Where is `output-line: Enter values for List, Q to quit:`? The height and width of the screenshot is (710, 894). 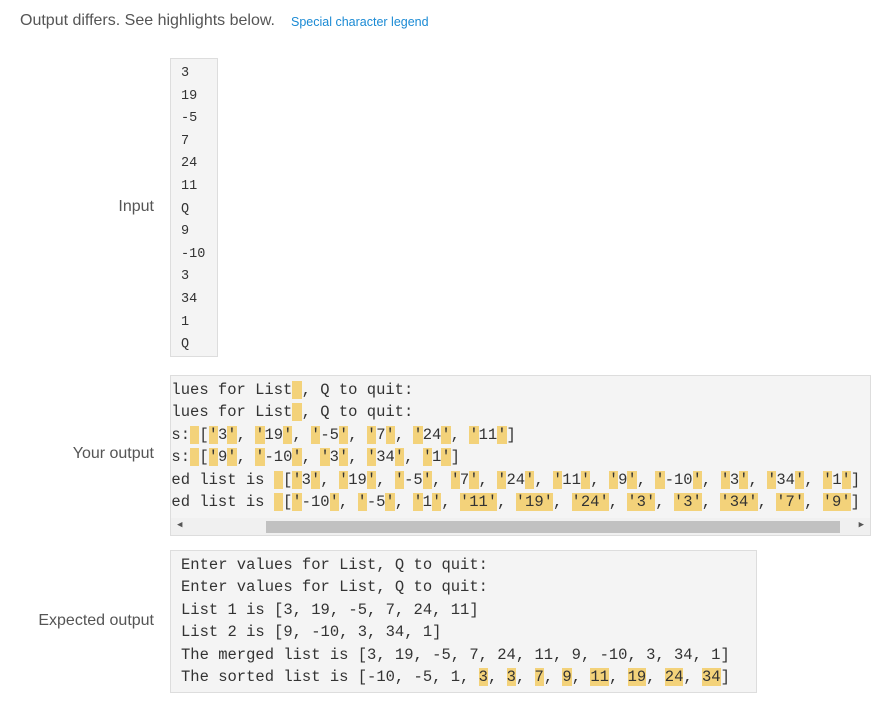 output-line: Enter values for List, Q to quit: is located at coordinates (463, 565).